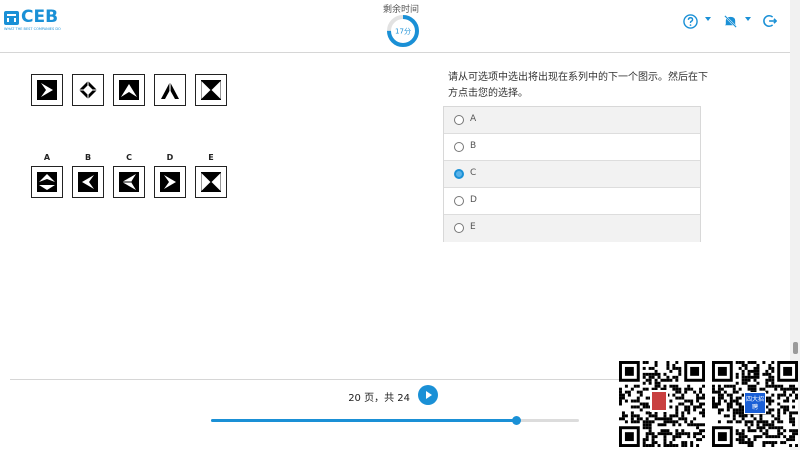  I want to click on arrow-left-glyph-icon, so click(88, 182).